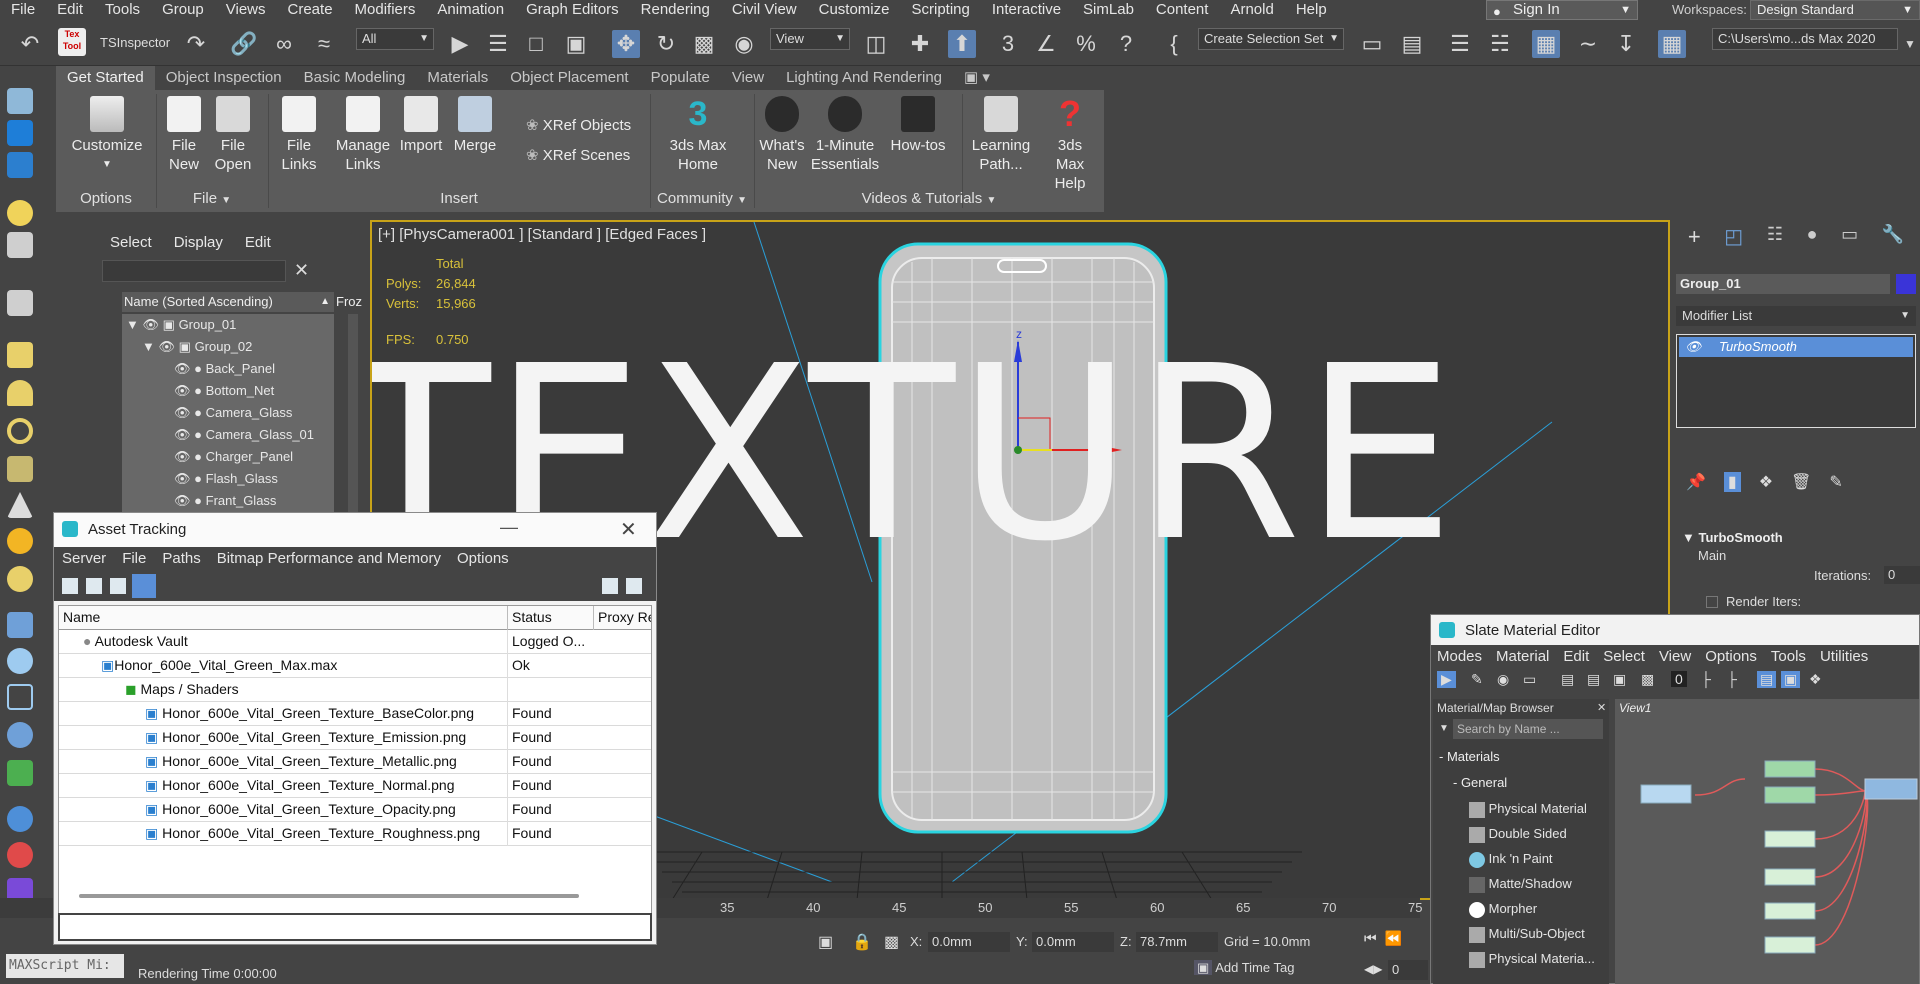 The image size is (1920, 984). I want to click on render-iters-checkbox, so click(1712, 602).